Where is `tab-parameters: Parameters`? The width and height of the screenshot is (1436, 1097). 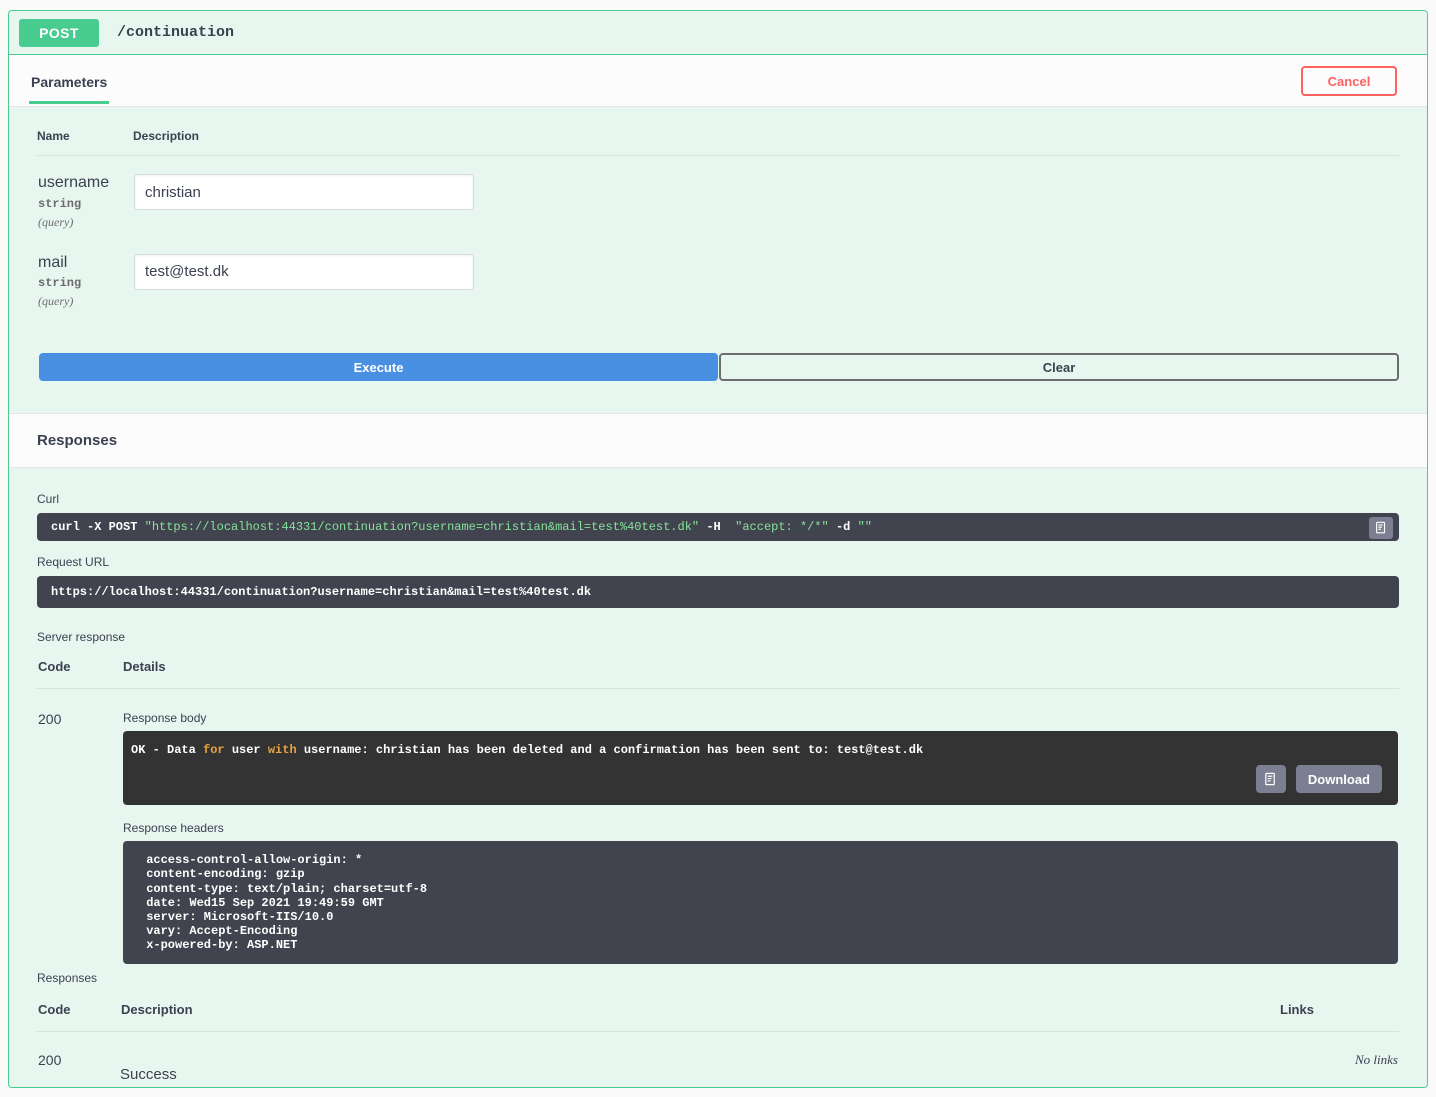
tab-parameters: Parameters is located at coordinates (69, 88).